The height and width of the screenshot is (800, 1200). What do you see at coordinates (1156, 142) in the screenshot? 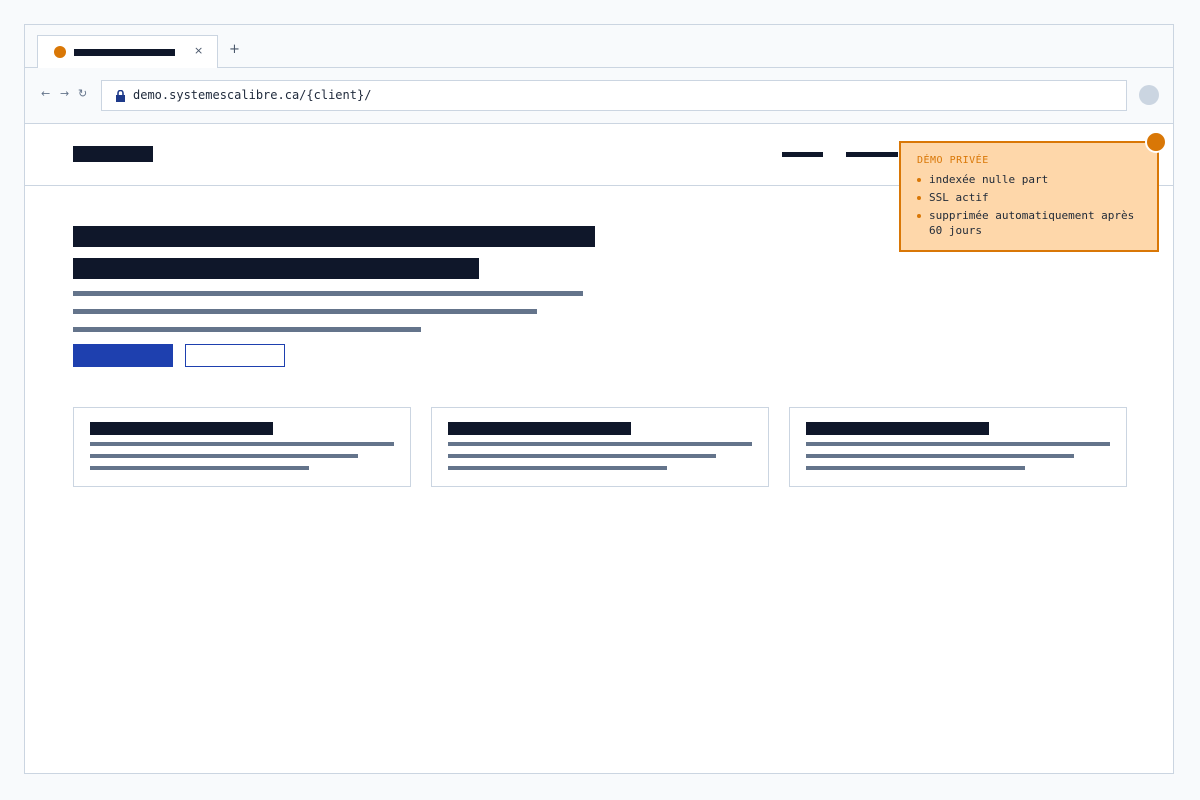
I see `notice-indicator-dot-icon` at bounding box center [1156, 142].